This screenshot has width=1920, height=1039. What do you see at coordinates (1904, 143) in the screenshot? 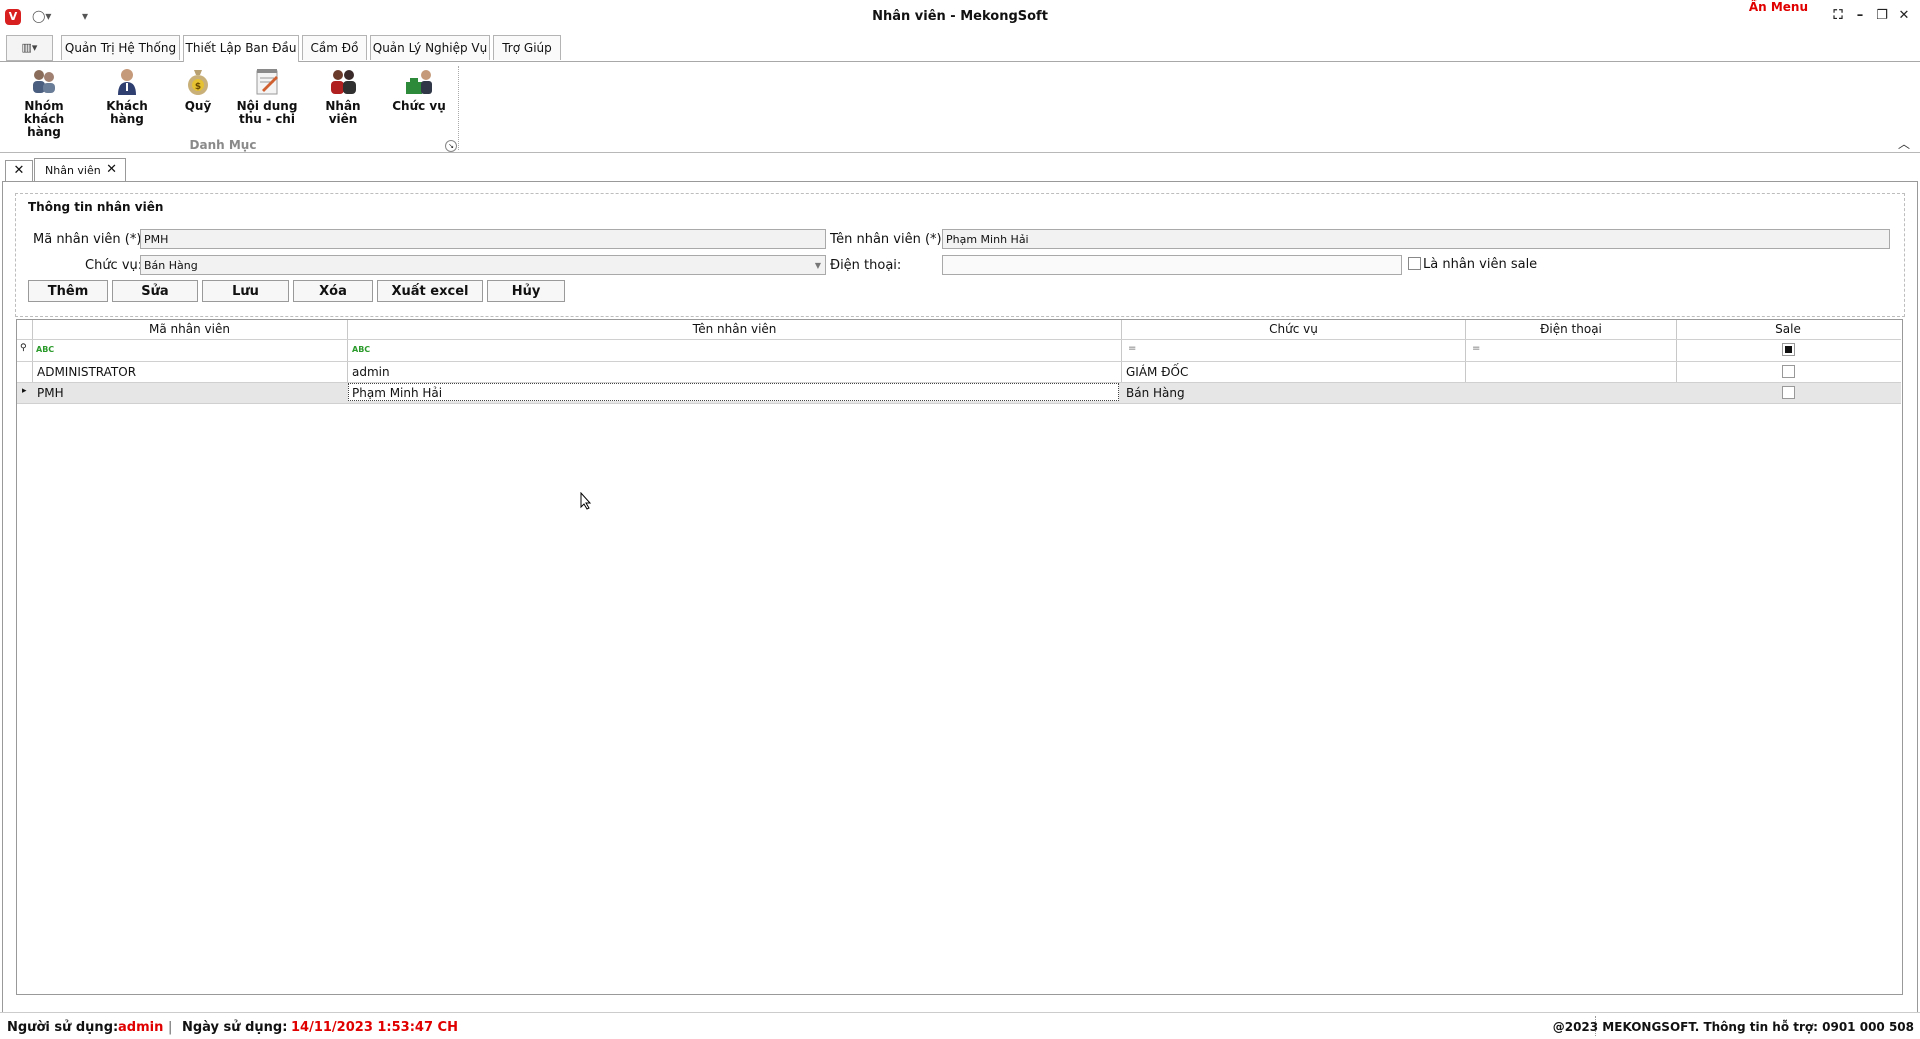
I see `collapse-ribbon-icon: ︿` at bounding box center [1904, 143].